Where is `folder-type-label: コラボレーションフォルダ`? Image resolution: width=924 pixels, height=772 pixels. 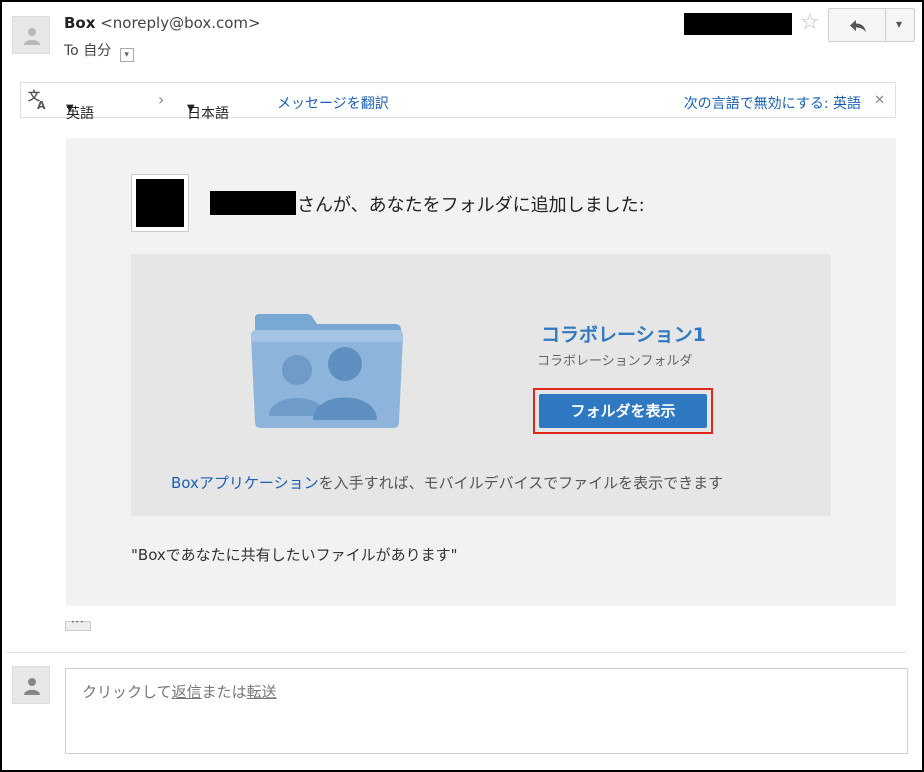 folder-type-label: コラボレーションフォルダ is located at coordinates (615, 361).